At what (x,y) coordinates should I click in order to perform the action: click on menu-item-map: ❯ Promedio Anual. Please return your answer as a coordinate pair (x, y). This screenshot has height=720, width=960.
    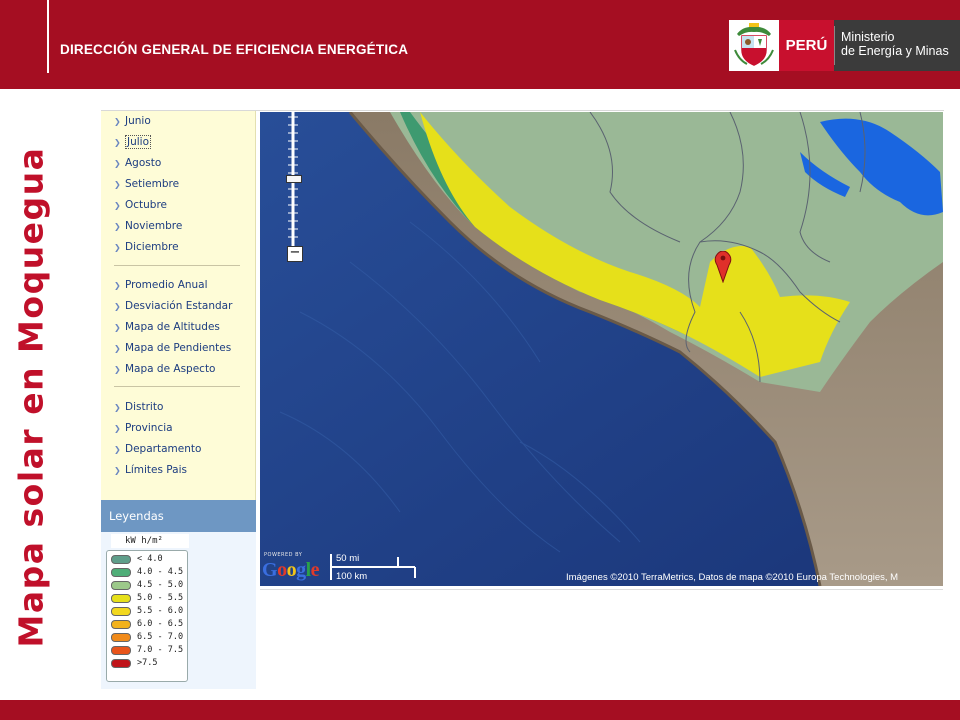
    Looking at the image, I should click on (161, 285).